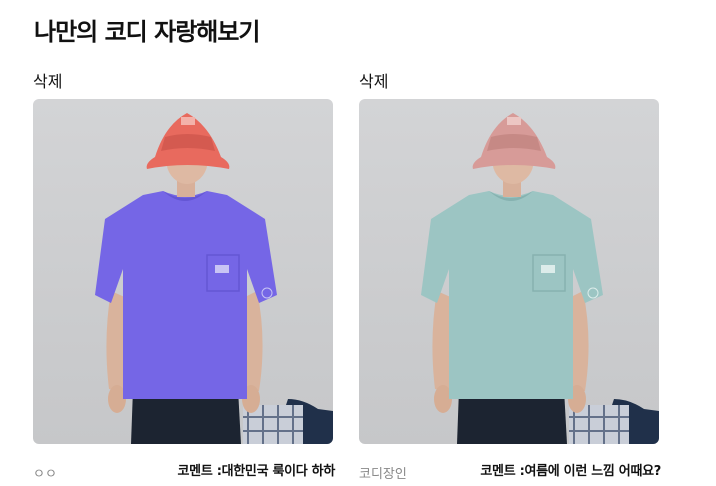 This screenshot has height=486, width=716. What do you see at coordinates (45, 474) in the screenshot?
I see `author-name: ㅇㅇ` at bounding box center [45, 474].